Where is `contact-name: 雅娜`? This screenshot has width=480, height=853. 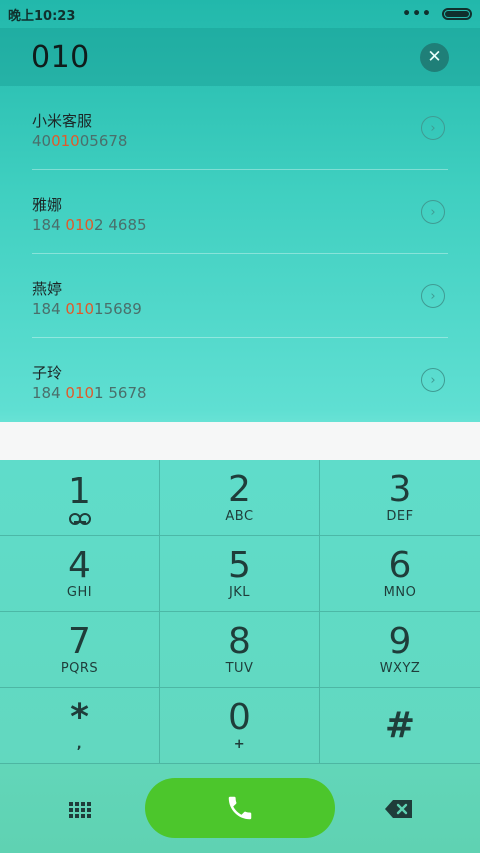 contact-name: 雅娜 is located at coordinates (47, 205).